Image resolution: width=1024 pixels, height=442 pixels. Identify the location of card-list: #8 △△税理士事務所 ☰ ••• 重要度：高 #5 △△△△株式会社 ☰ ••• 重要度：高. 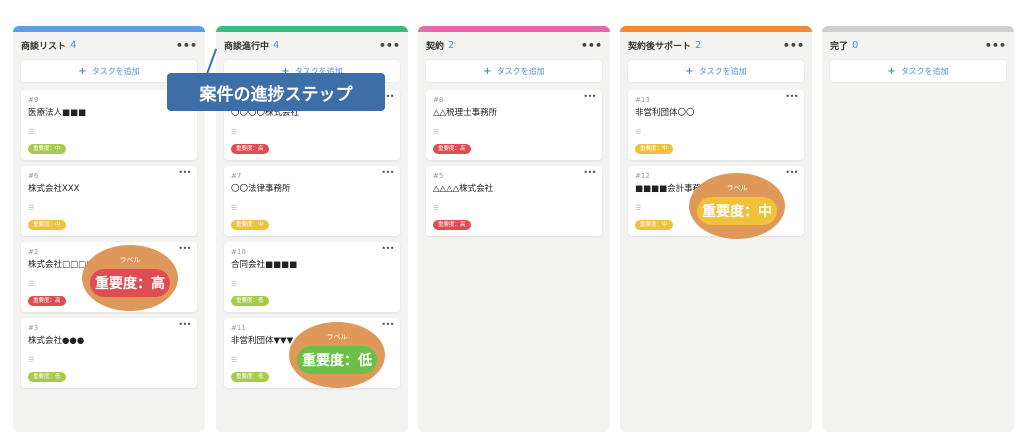
(514, 163).